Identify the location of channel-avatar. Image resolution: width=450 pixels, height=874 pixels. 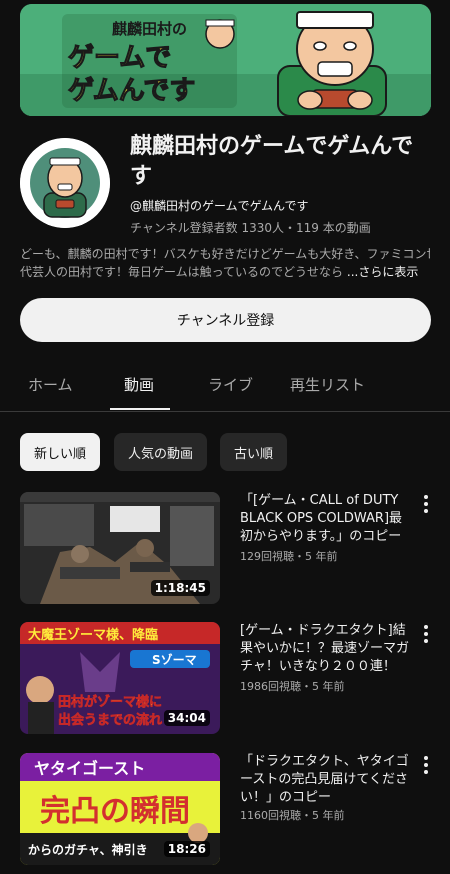
(65, 183).